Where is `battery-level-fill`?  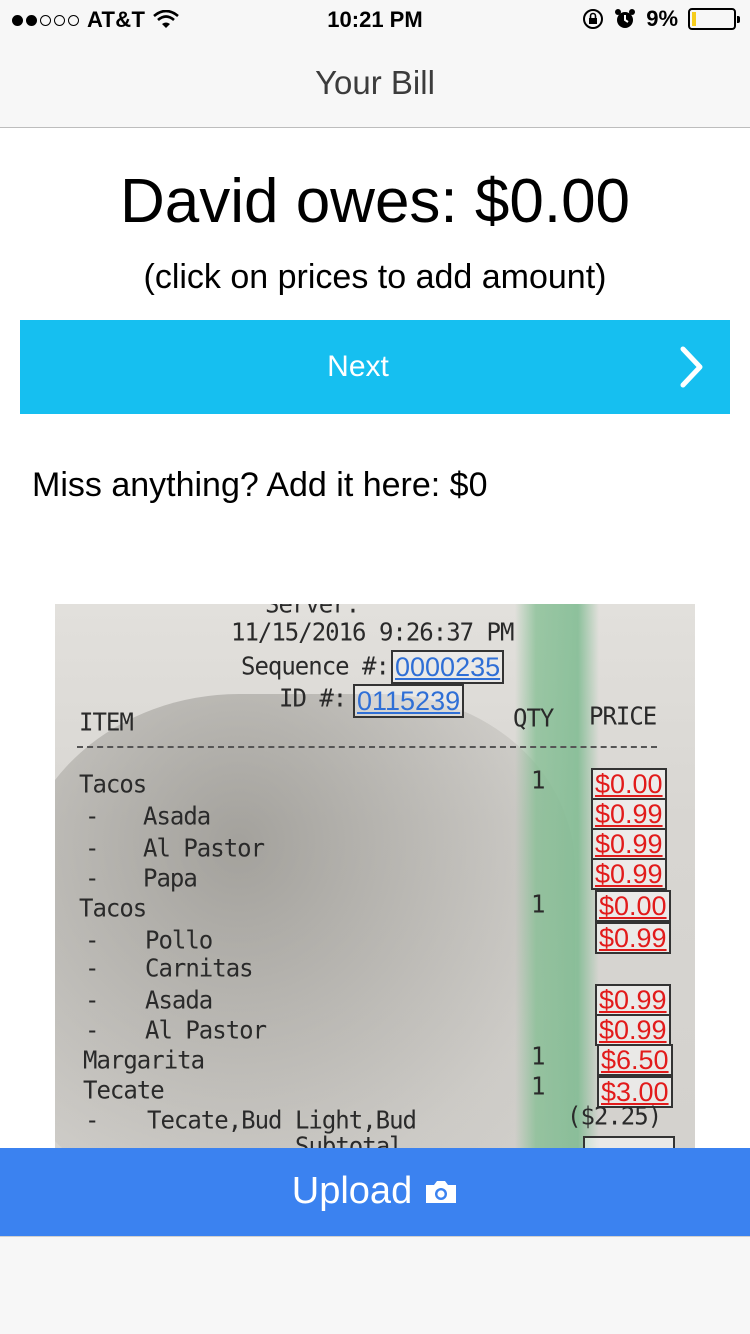 battery-level-fill is located at coordinates (694, 19).